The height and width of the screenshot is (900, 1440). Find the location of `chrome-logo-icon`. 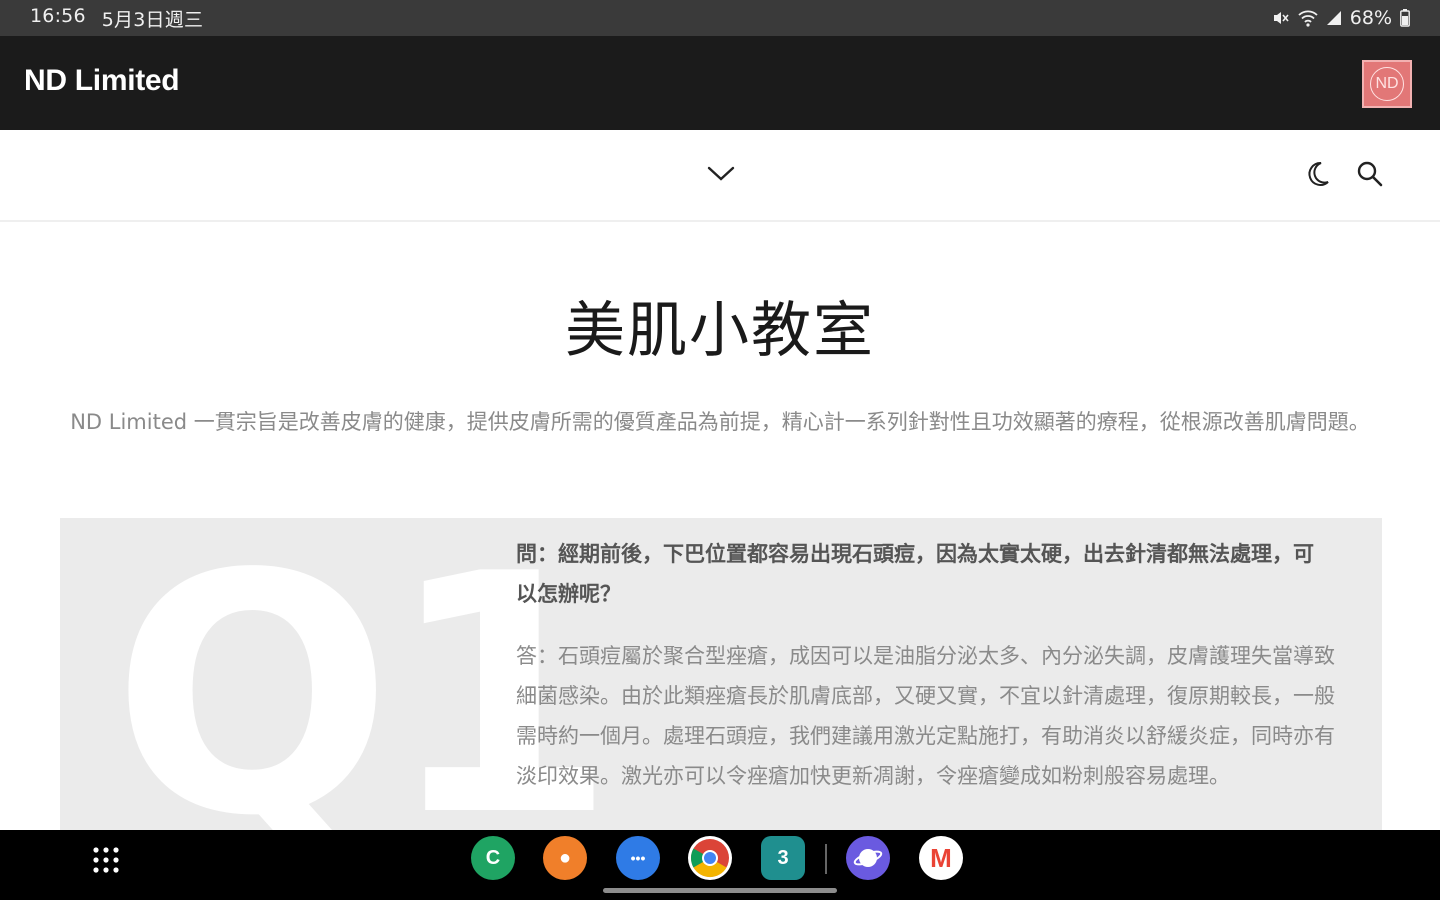

chrome-logo-icon is located at coordinates (709, 858).